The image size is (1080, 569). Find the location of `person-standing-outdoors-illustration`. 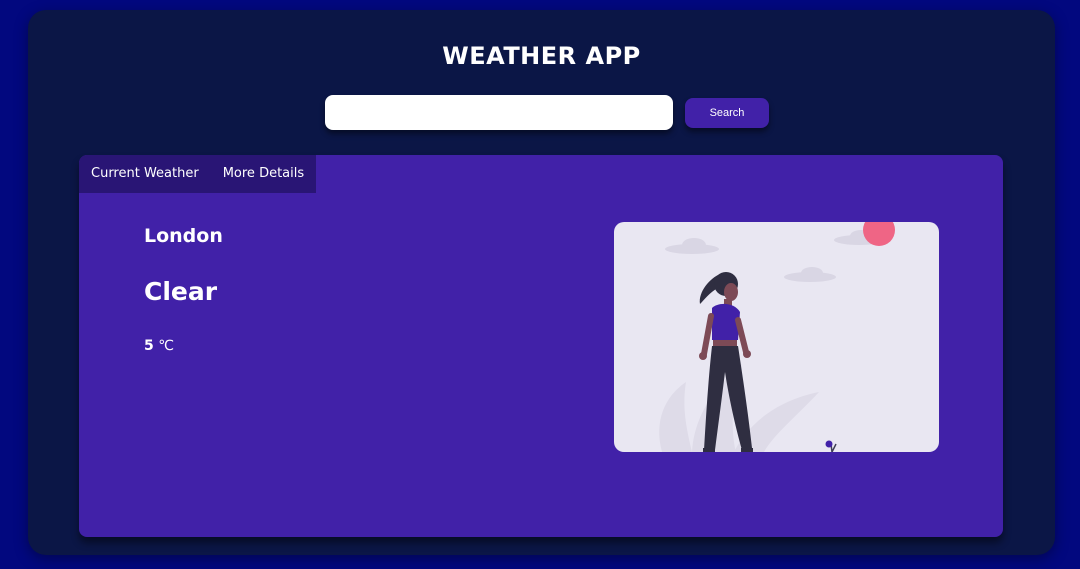

person-standing-outdoors-illustration is located at coordinates (776, 337).